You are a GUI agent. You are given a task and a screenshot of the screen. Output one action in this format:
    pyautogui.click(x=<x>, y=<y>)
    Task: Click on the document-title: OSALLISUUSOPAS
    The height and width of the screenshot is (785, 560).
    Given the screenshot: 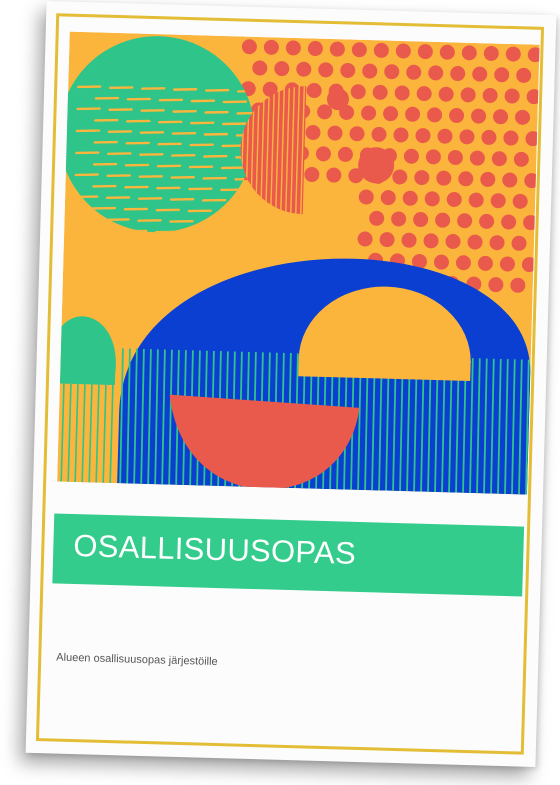 What is the action you would take?
    pyautogui.click(x=214, y=549)
    